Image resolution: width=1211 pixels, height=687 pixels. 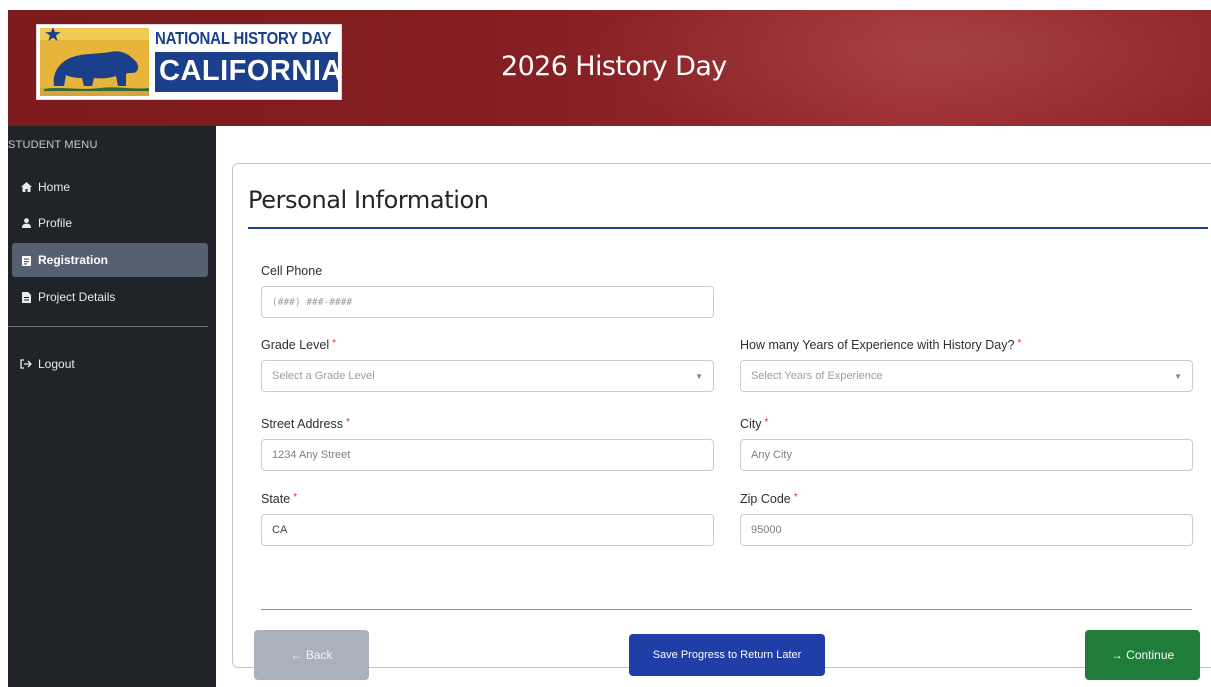 I want to click on state-input: CA, so click(x=487, y=530).